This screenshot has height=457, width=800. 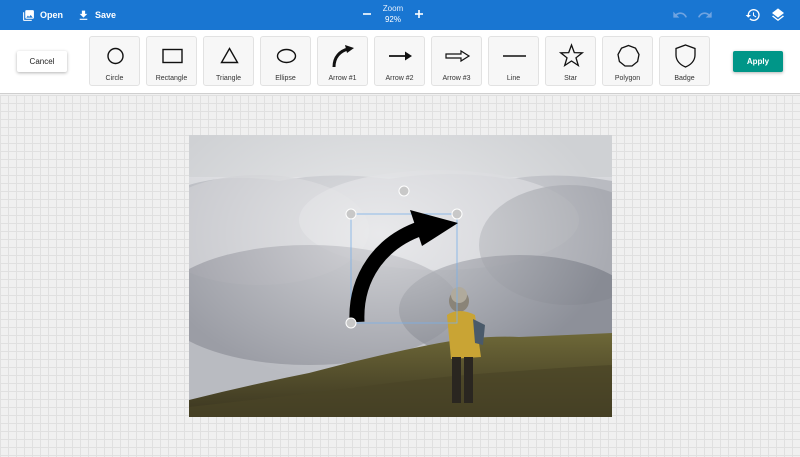 I want to click on shape-label: Ellipse, so click(x=285, y=78).